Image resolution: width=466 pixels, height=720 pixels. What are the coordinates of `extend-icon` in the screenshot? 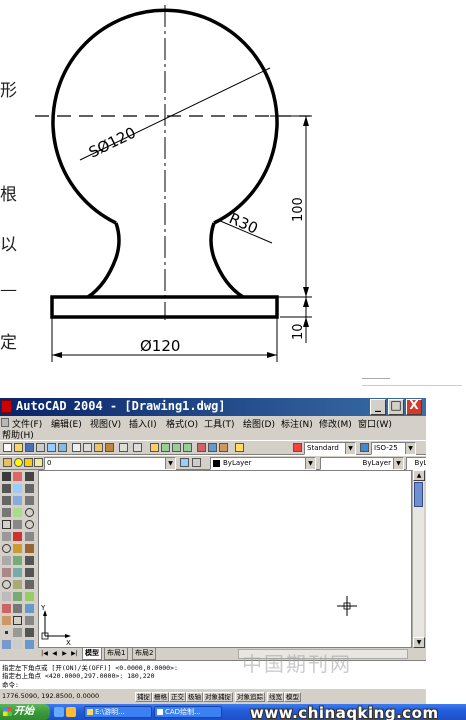 It's located at (17, 596).